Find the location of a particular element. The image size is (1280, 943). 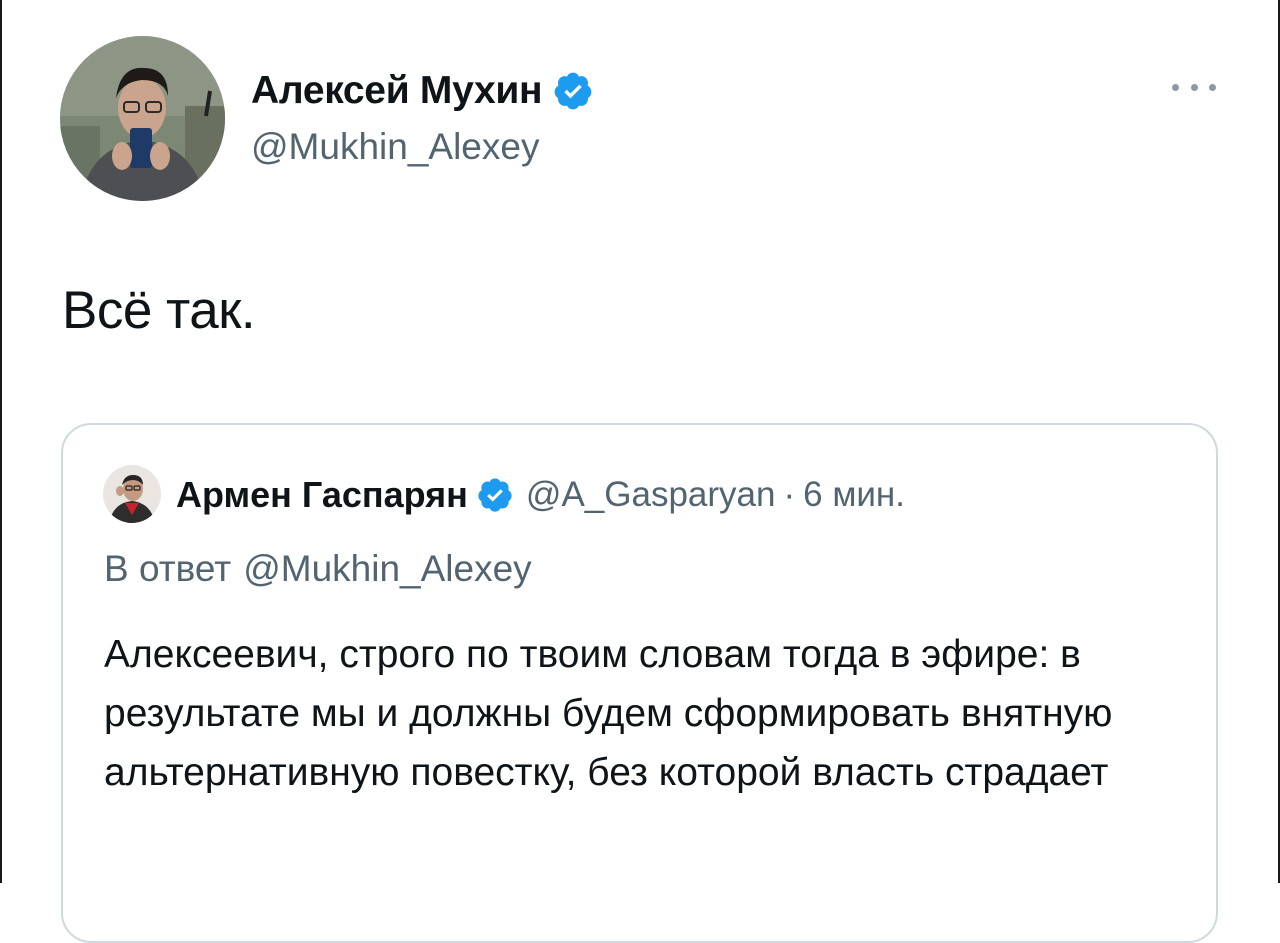

author-name-row: Алексей Мухин is located at coordinates (422, 91).